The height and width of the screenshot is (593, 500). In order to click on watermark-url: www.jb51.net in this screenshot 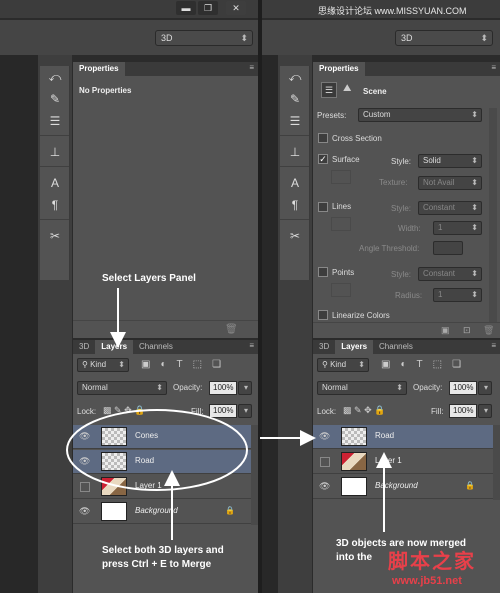, I will do `click(427, 581)`.